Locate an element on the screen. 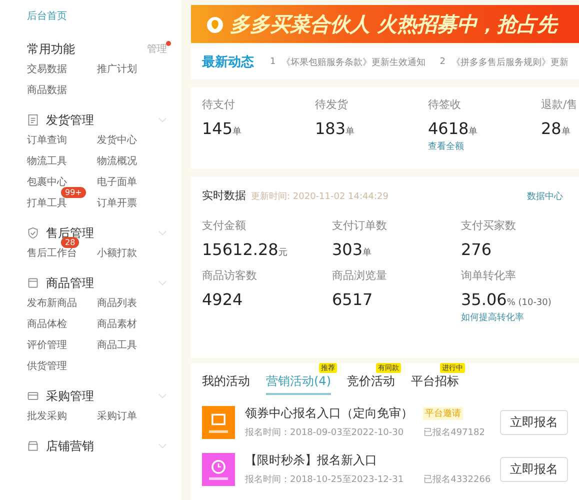 The width and height of the screenshot is (579, 500). metric-value: 4924 is located at coordinates (223, 299).